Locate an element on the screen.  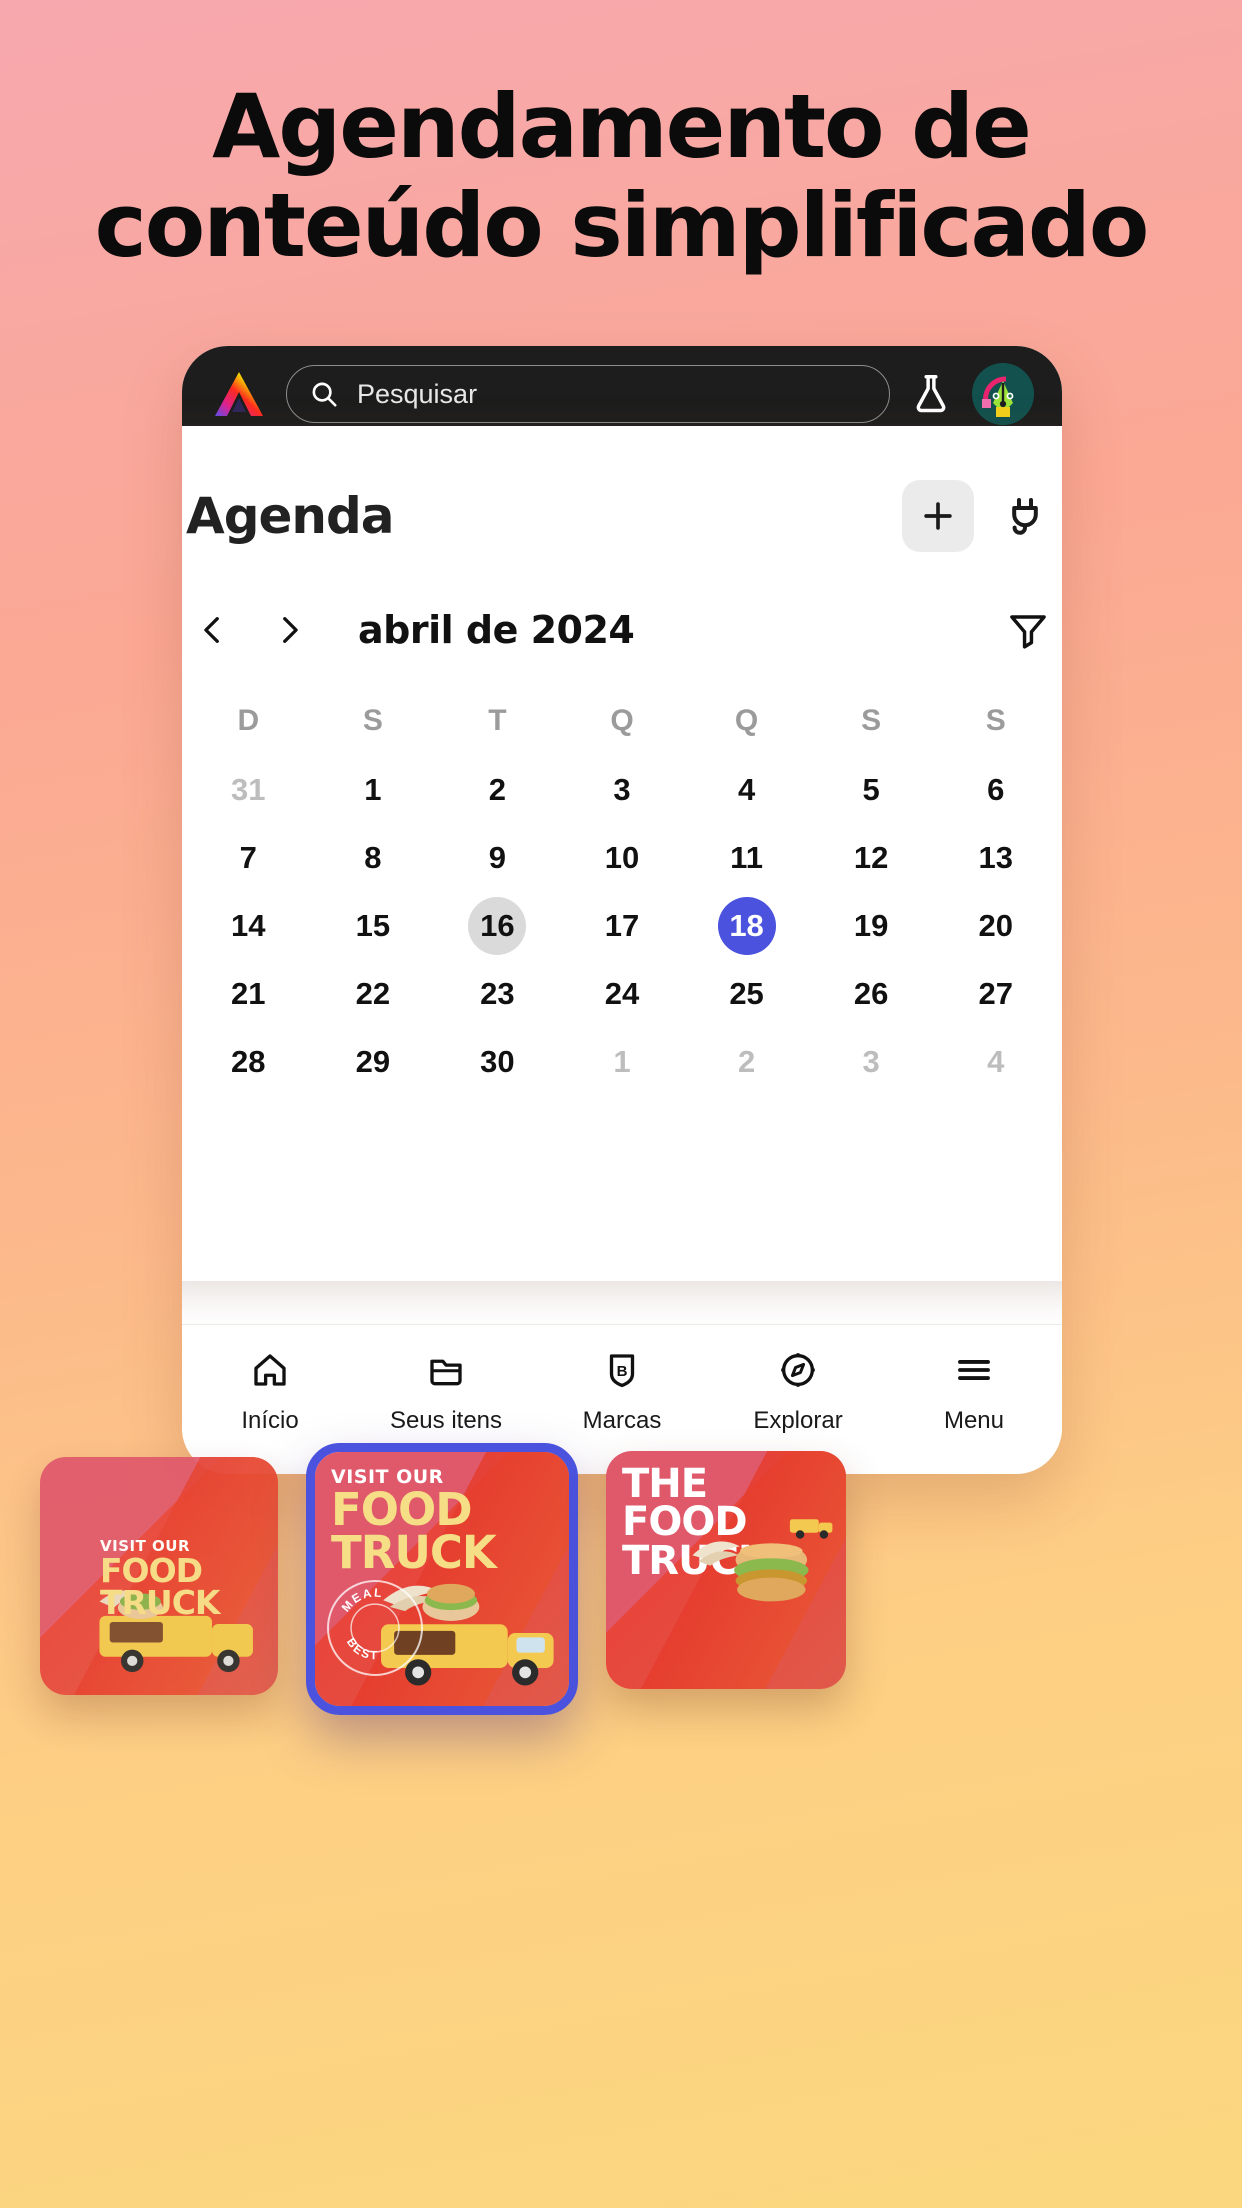
calendar-day: 12 is located at coordinates (871, 858).